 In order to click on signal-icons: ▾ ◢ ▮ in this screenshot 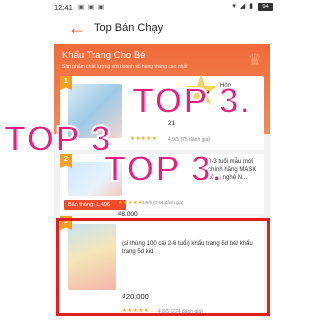, I will do `click(243, 6)`.